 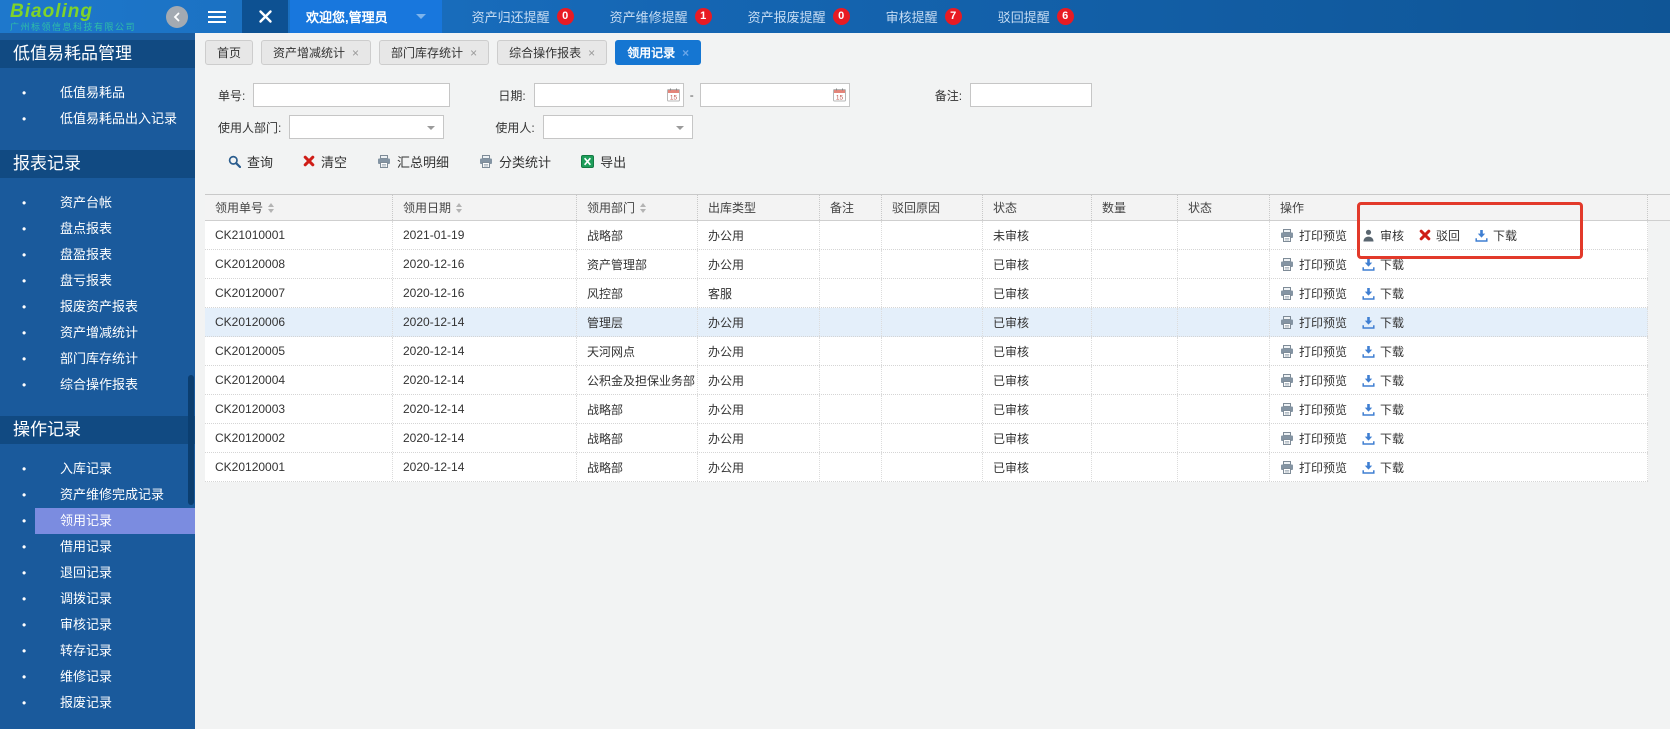 What do you see at coordinates (552, 52) in the screenshot?
I see `tab-3: 综合操作报表 ×` at bounding box center [552, 52].